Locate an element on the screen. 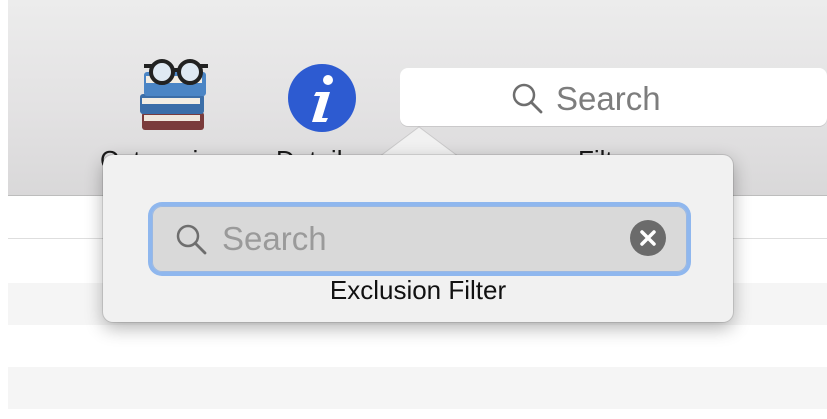  books-with-glasses-icon is located at coordinates (174, 94).